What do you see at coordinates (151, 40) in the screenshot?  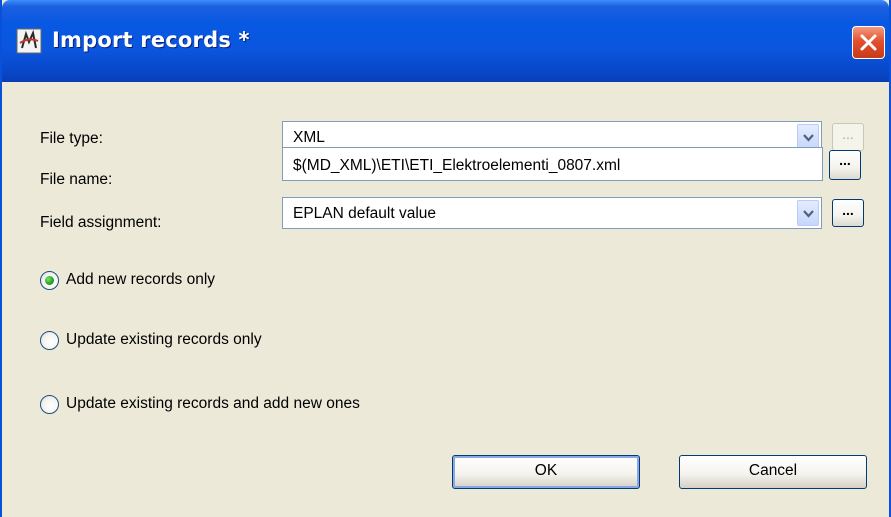 I see `window-title: Import records *` at bounding box center [151, 40].